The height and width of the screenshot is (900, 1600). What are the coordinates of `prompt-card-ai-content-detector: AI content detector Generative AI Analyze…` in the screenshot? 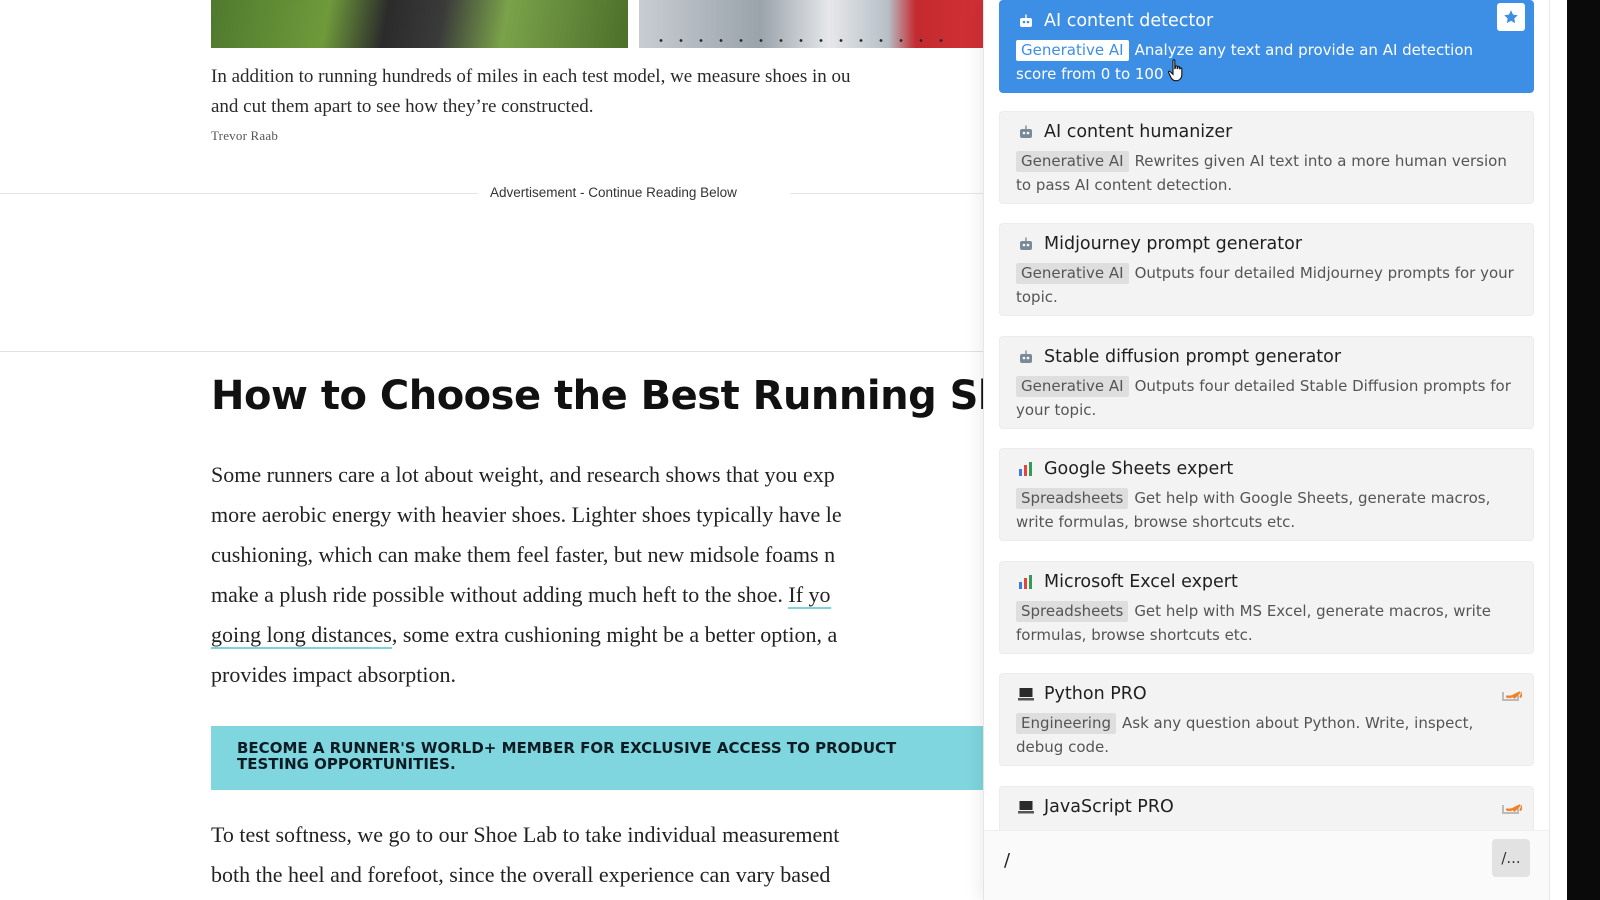 It's located at (1266, 46).